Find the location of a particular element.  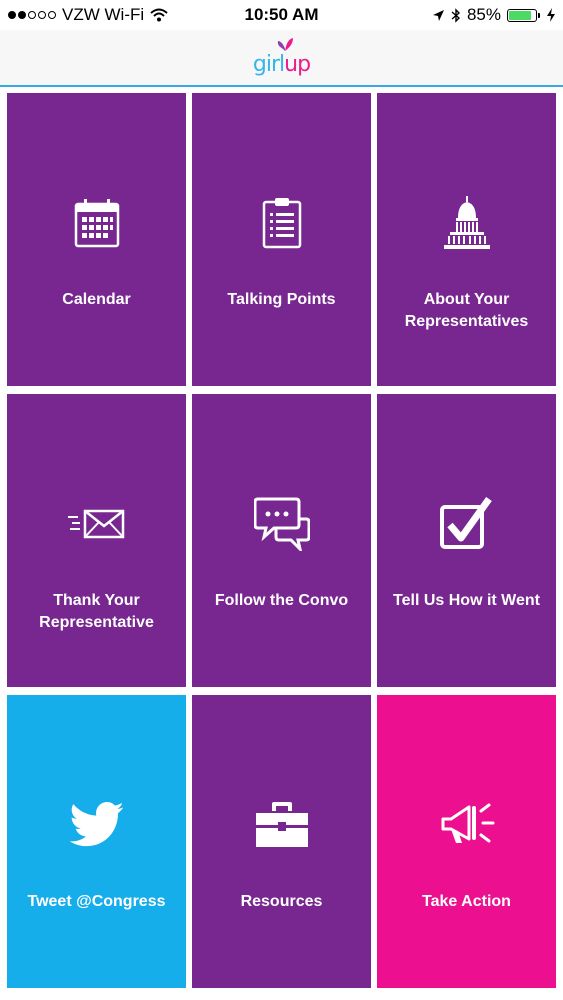

capitol-icon is located at coordinates (467, 223).